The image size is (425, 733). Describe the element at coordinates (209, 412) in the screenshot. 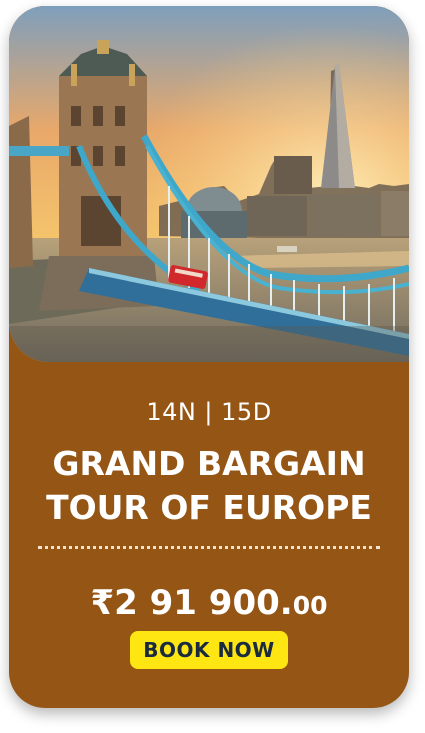

I see `tour-duration: 14N | 15D` at that location.